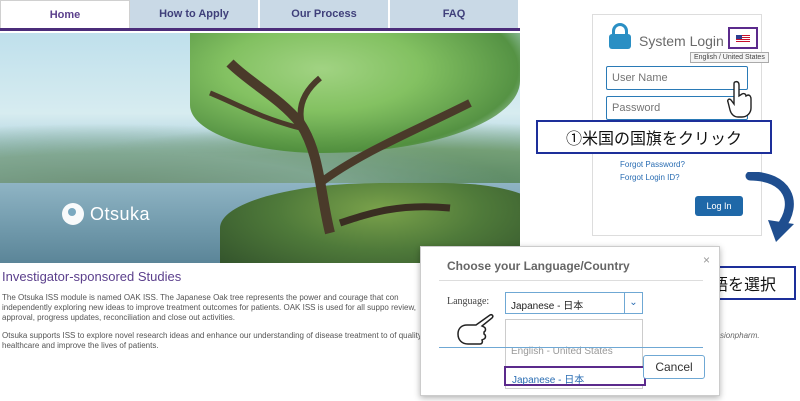 Image resolution: width=800 pixels, height=401 pixels. I want to click on callout-step1: ①米国の国旗をクリック, so click(654, 137).